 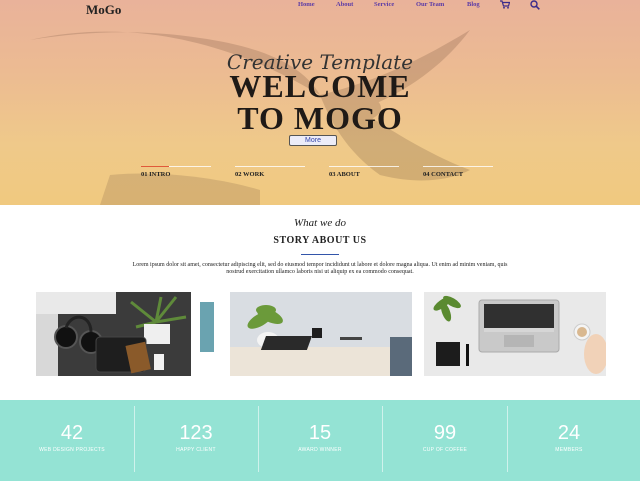 I want to click on tab-intro: 01 INTRO, so click(x=176, y=172).